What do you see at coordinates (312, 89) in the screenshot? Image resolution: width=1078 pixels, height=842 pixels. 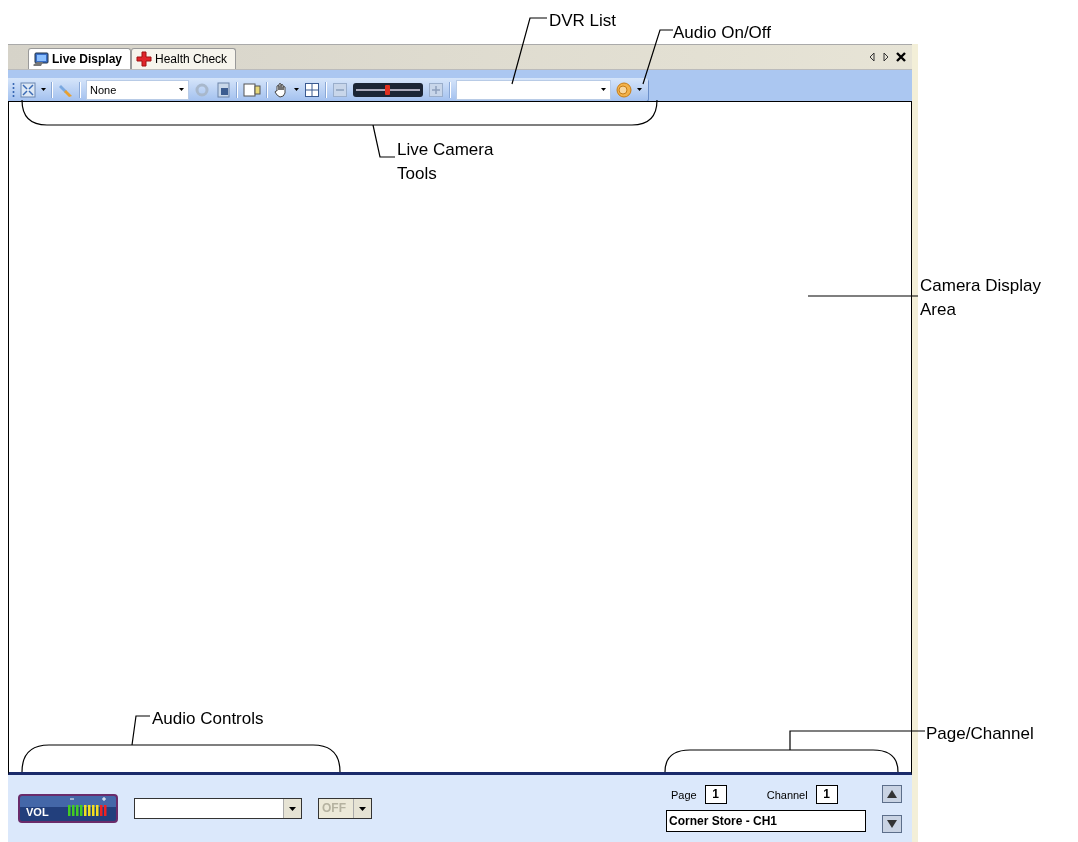 I see `grid-icon` at bounding box center [312, 89].